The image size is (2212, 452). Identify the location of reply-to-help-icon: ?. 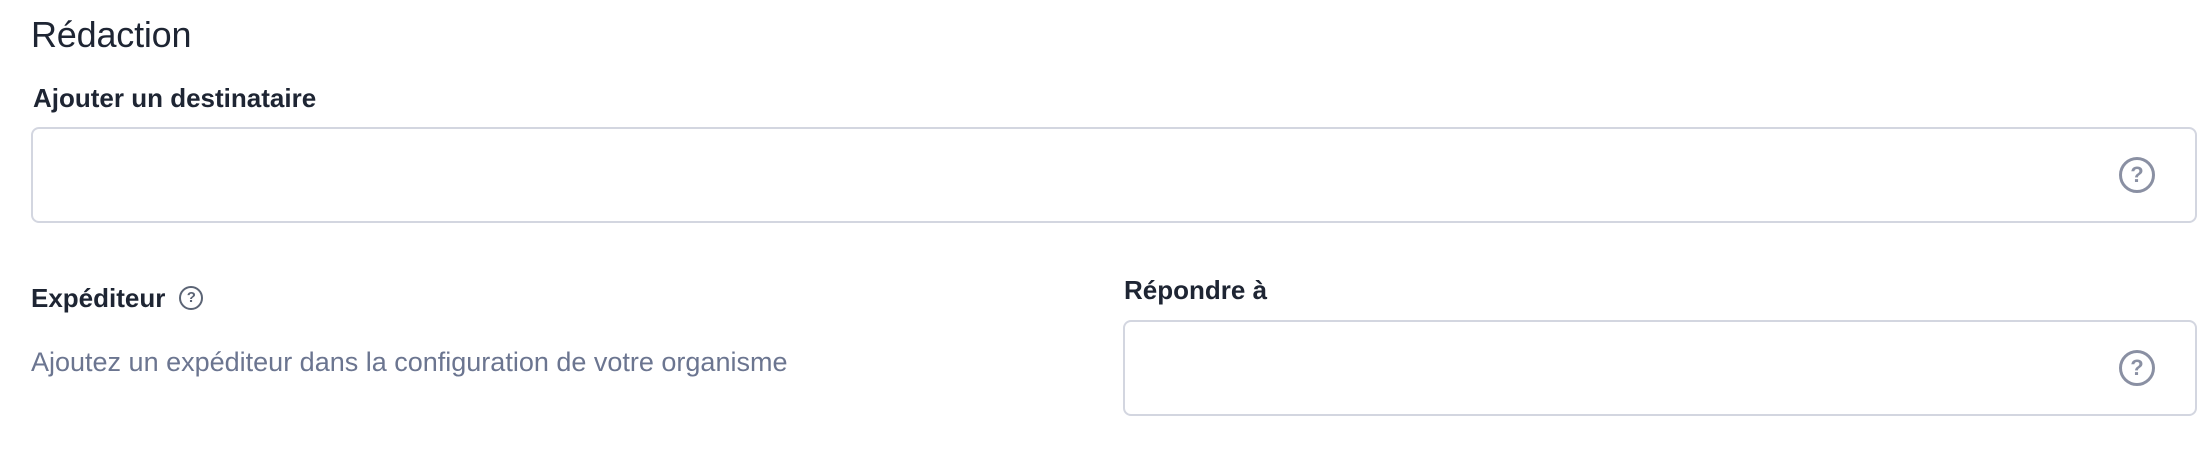
(2137, 368).